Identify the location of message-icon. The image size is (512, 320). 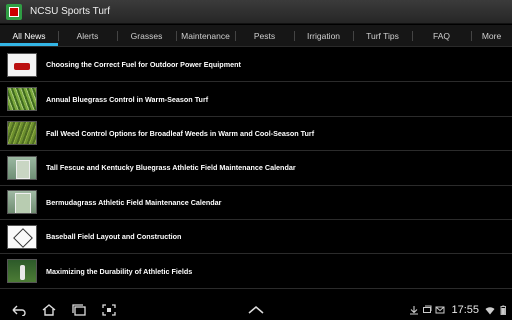
(440, 310).